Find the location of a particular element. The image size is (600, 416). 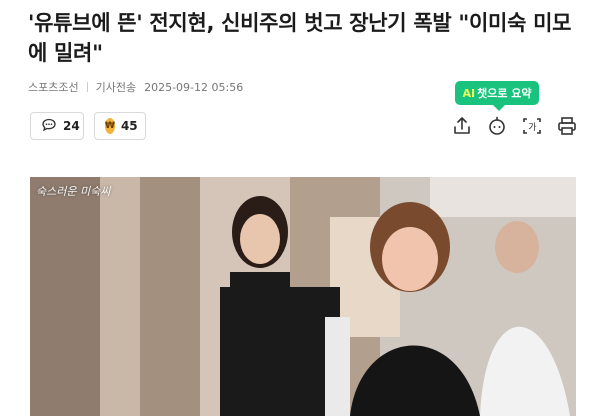

comment-icon is located at coordinates (49, 126).